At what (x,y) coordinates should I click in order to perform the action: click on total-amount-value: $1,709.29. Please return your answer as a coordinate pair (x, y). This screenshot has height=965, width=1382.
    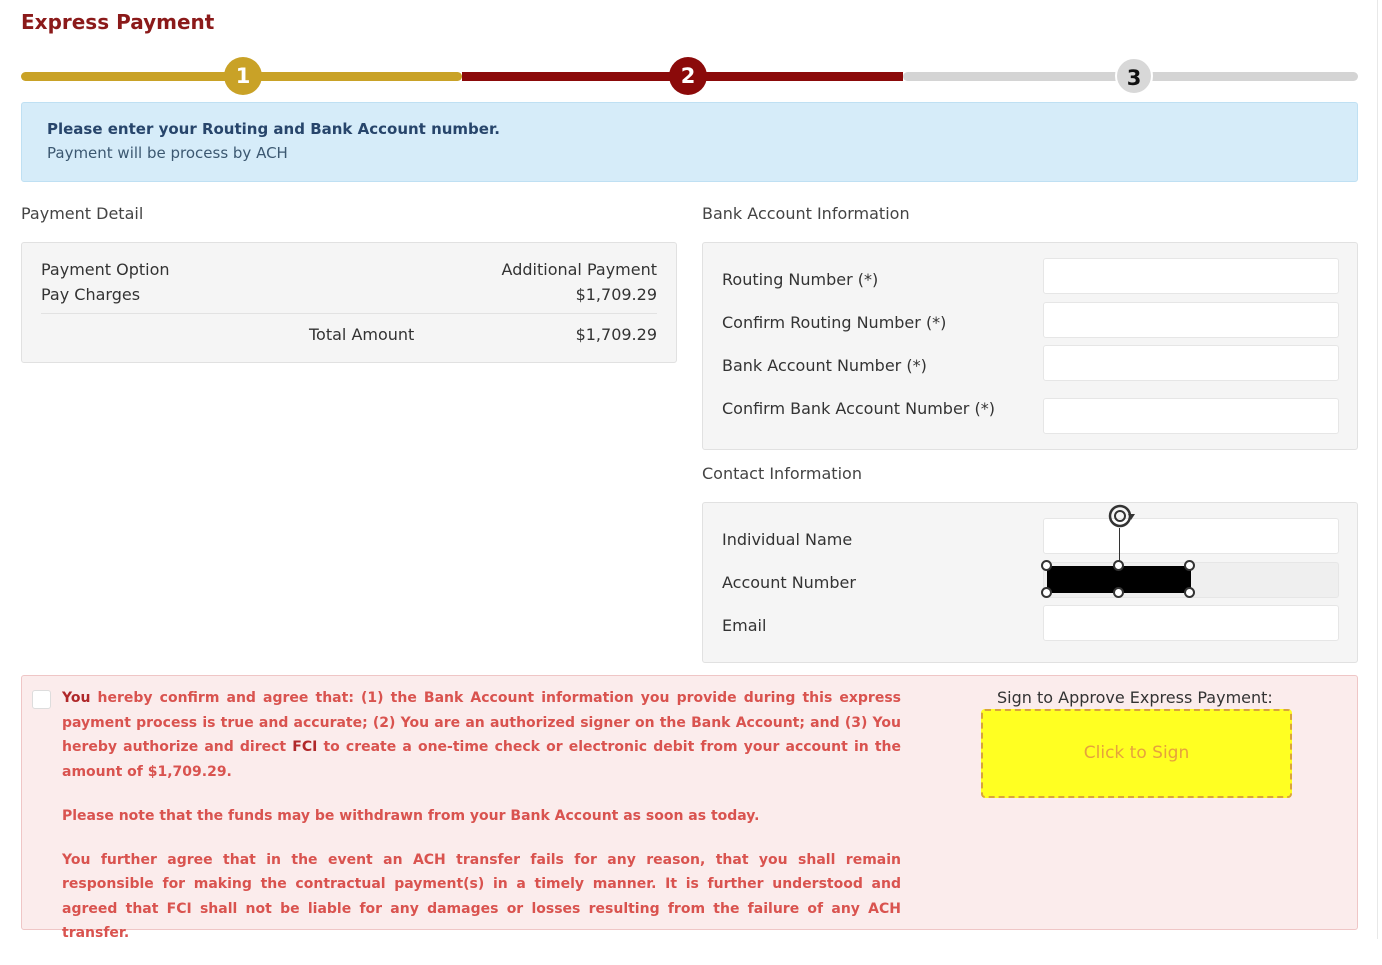
    Looking at the image, I should click on (616, 334).